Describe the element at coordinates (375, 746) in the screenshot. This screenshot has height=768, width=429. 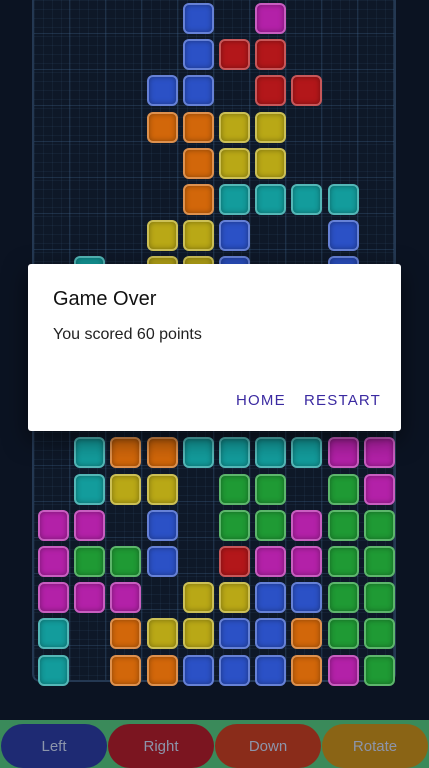
I see `rotate-button: Rotate` at that location.